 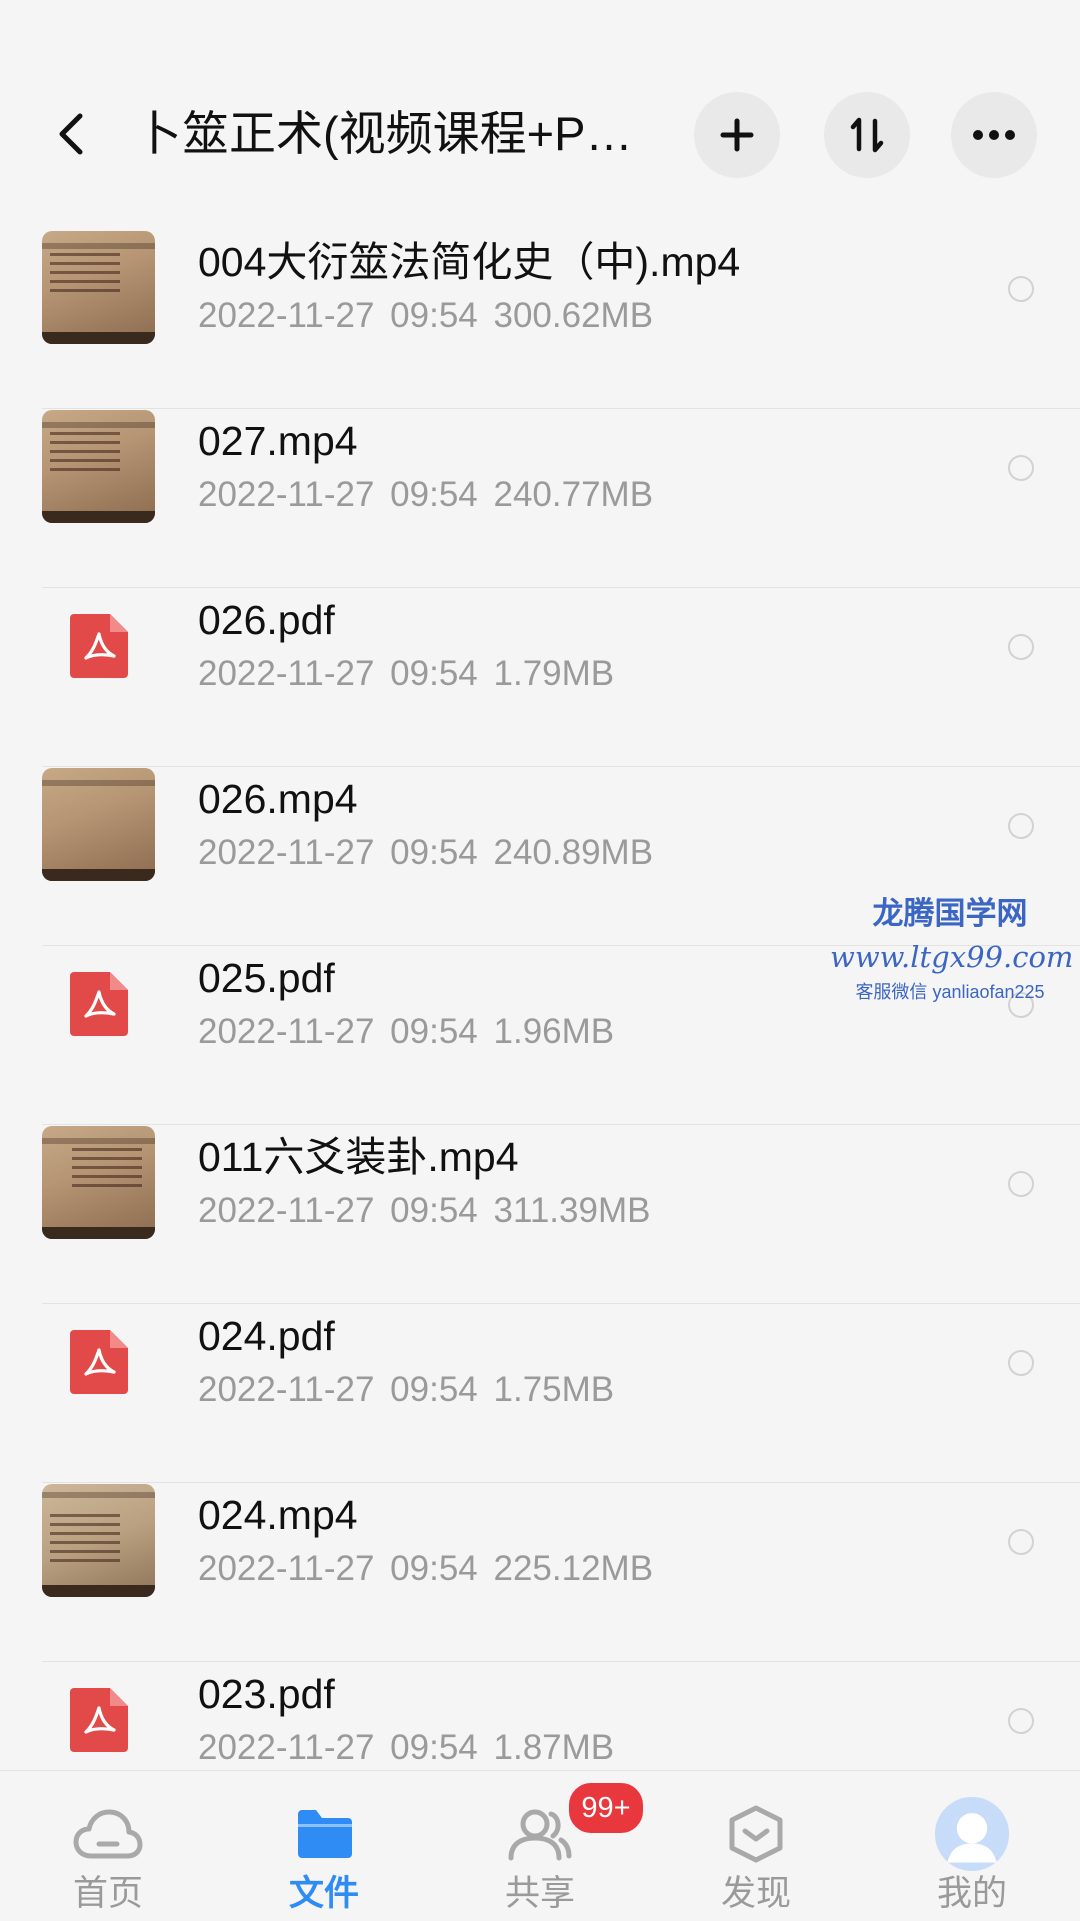 I want to click on tab-me: 我的, so click(x=972, y=1846).